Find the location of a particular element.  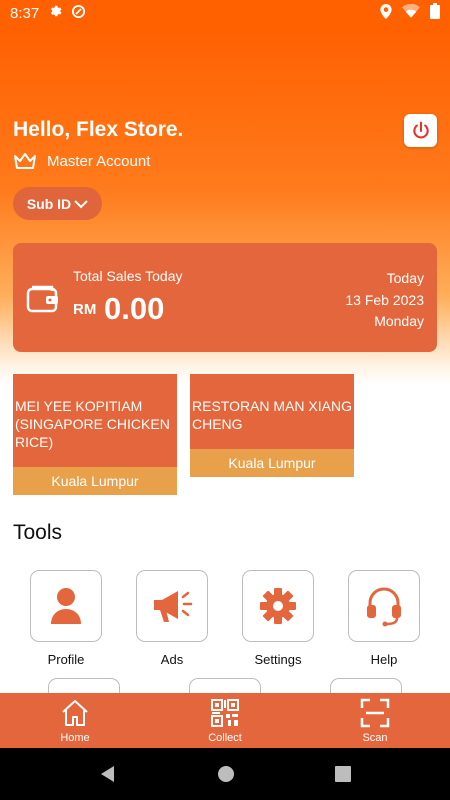

home-icon is located at coordinates (75, 713).